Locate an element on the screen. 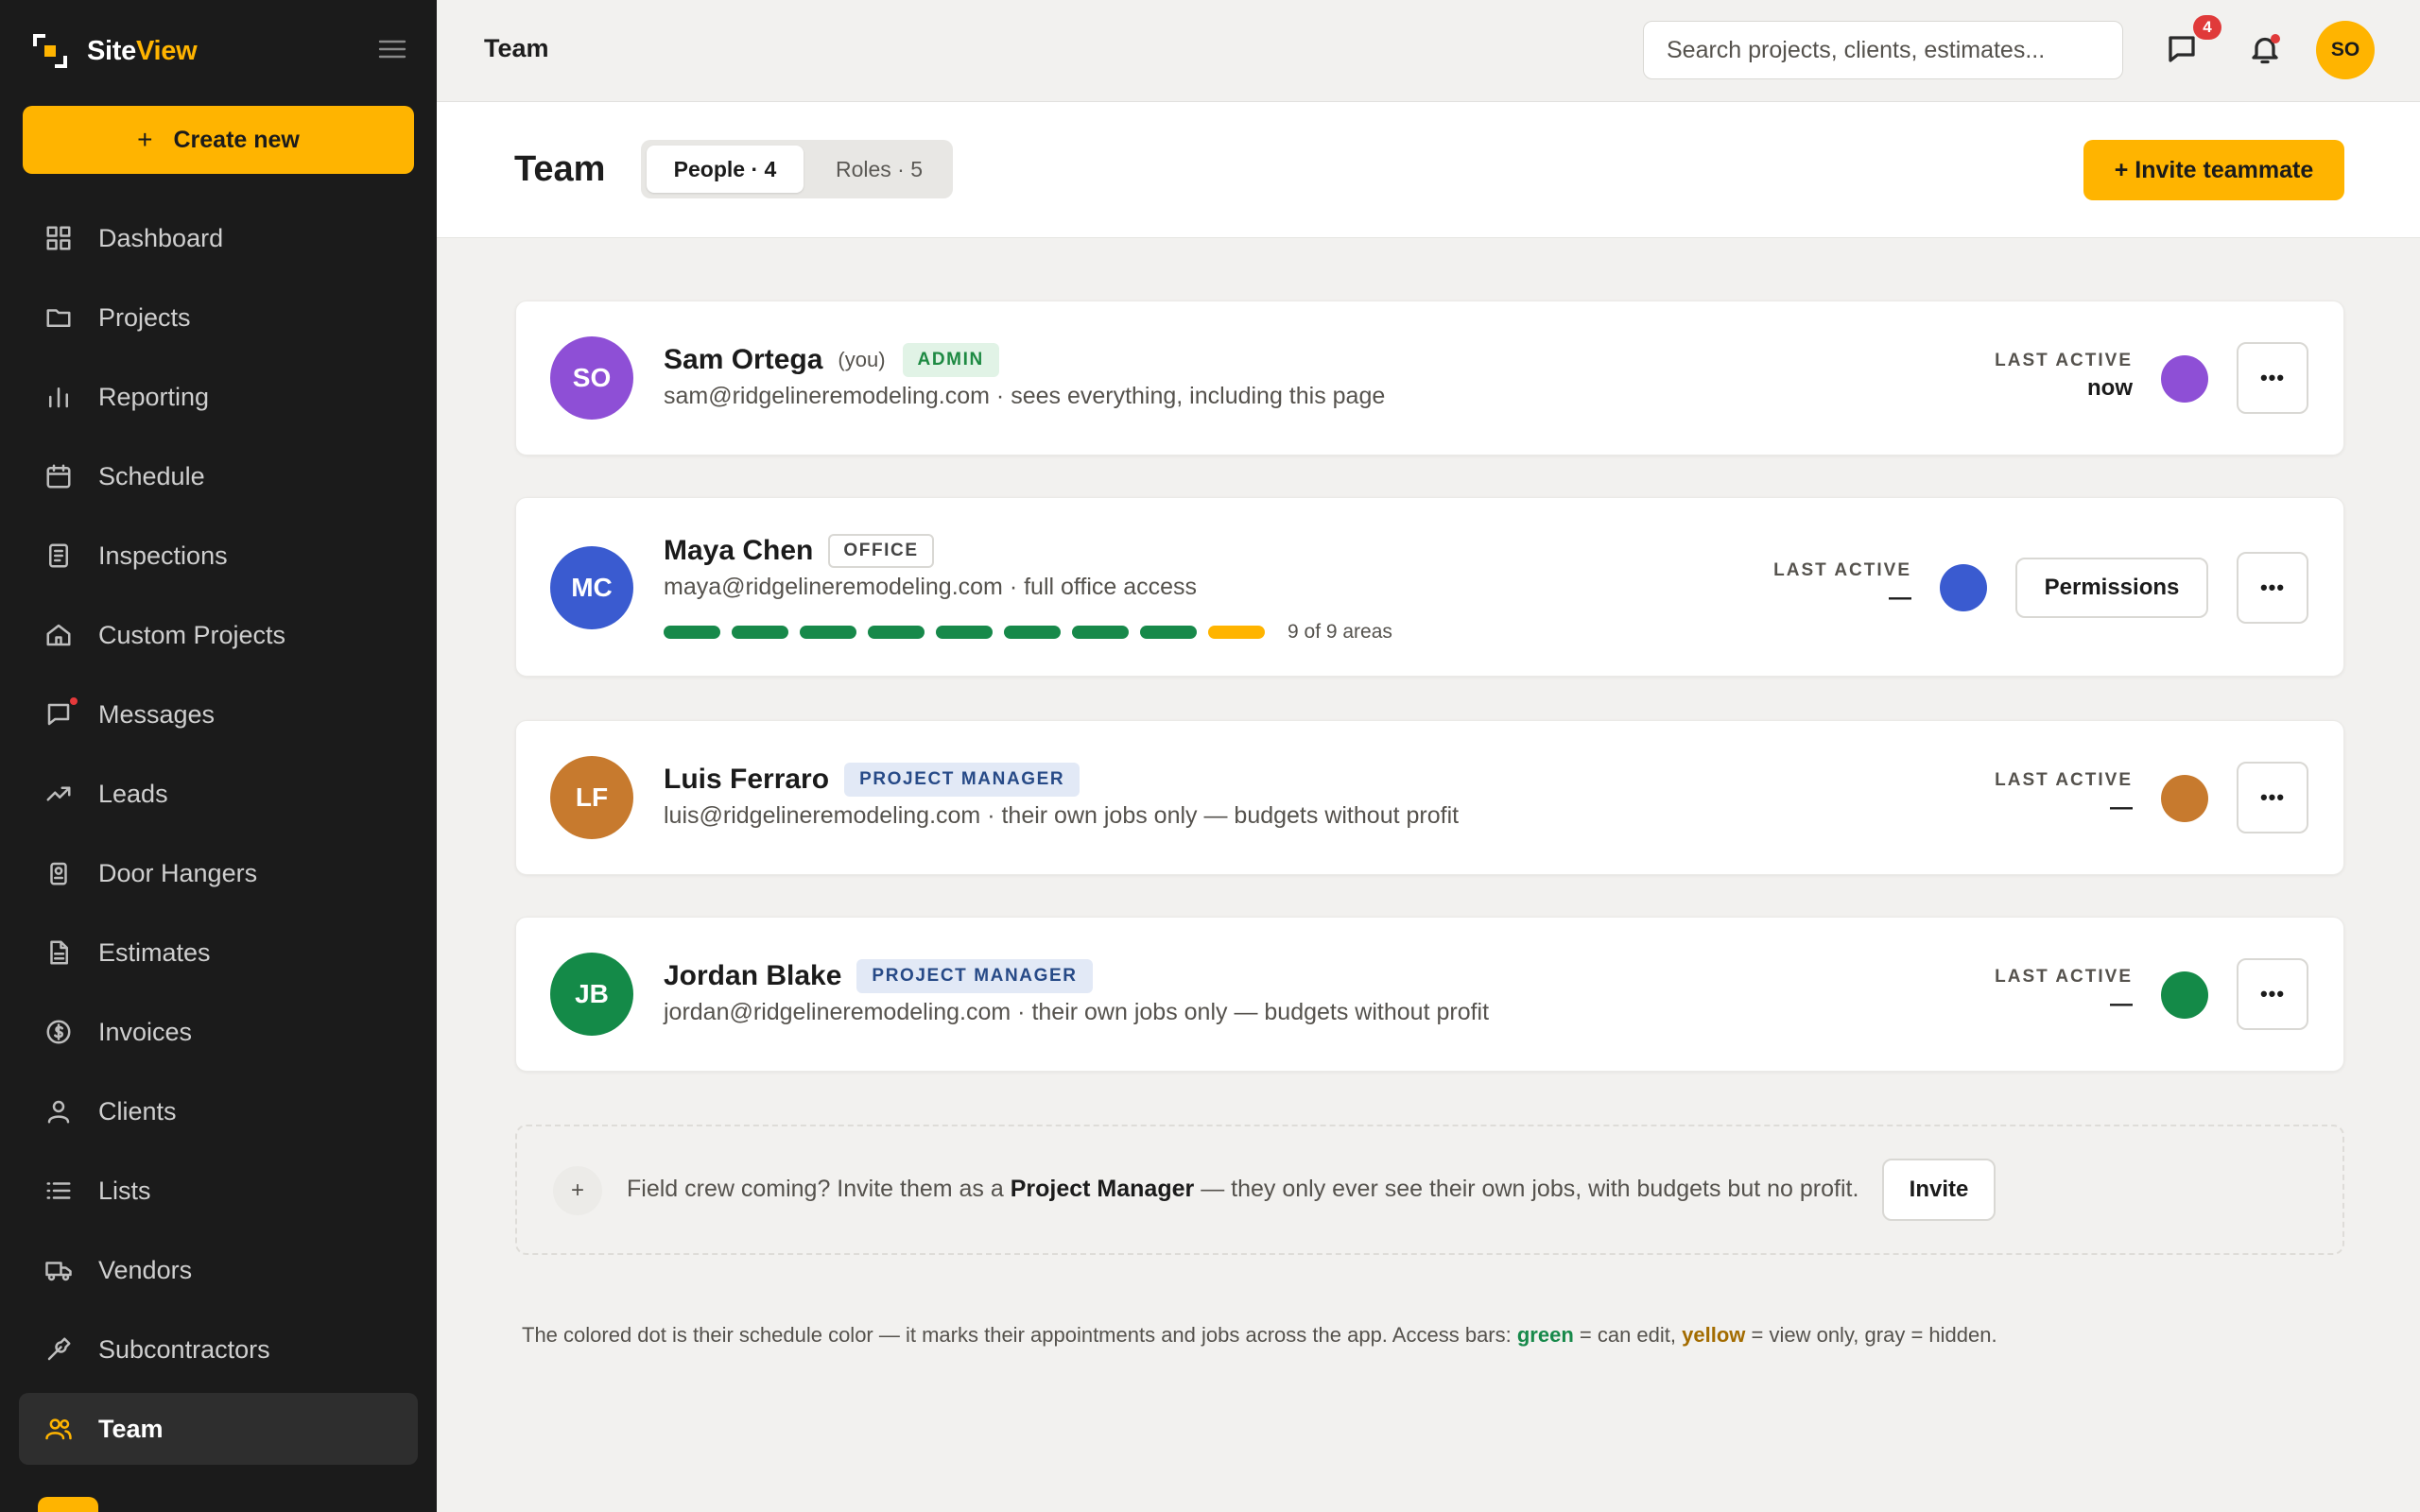  sidebar-item-estimates: Estimates is located at coordinates (218, 952).